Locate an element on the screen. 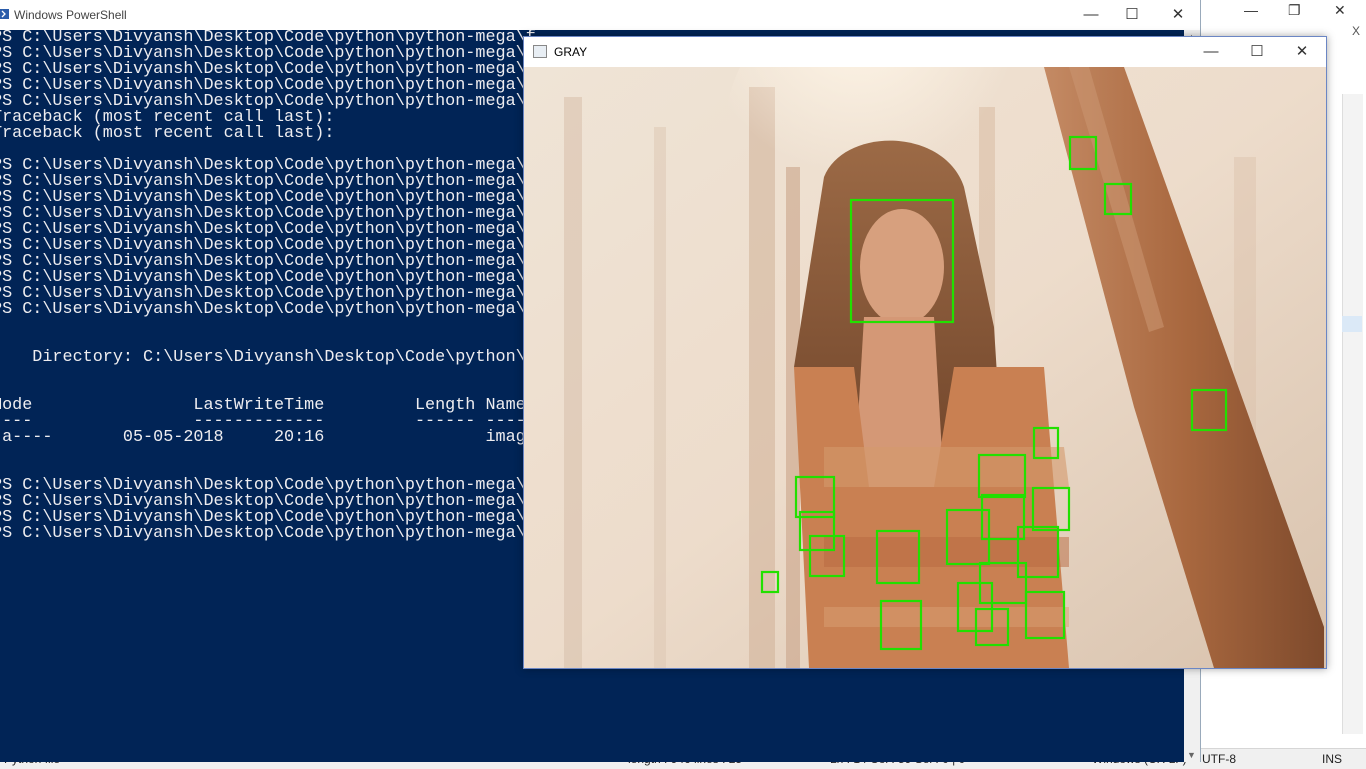  window-app-icon is located at coordinates (540, 51).